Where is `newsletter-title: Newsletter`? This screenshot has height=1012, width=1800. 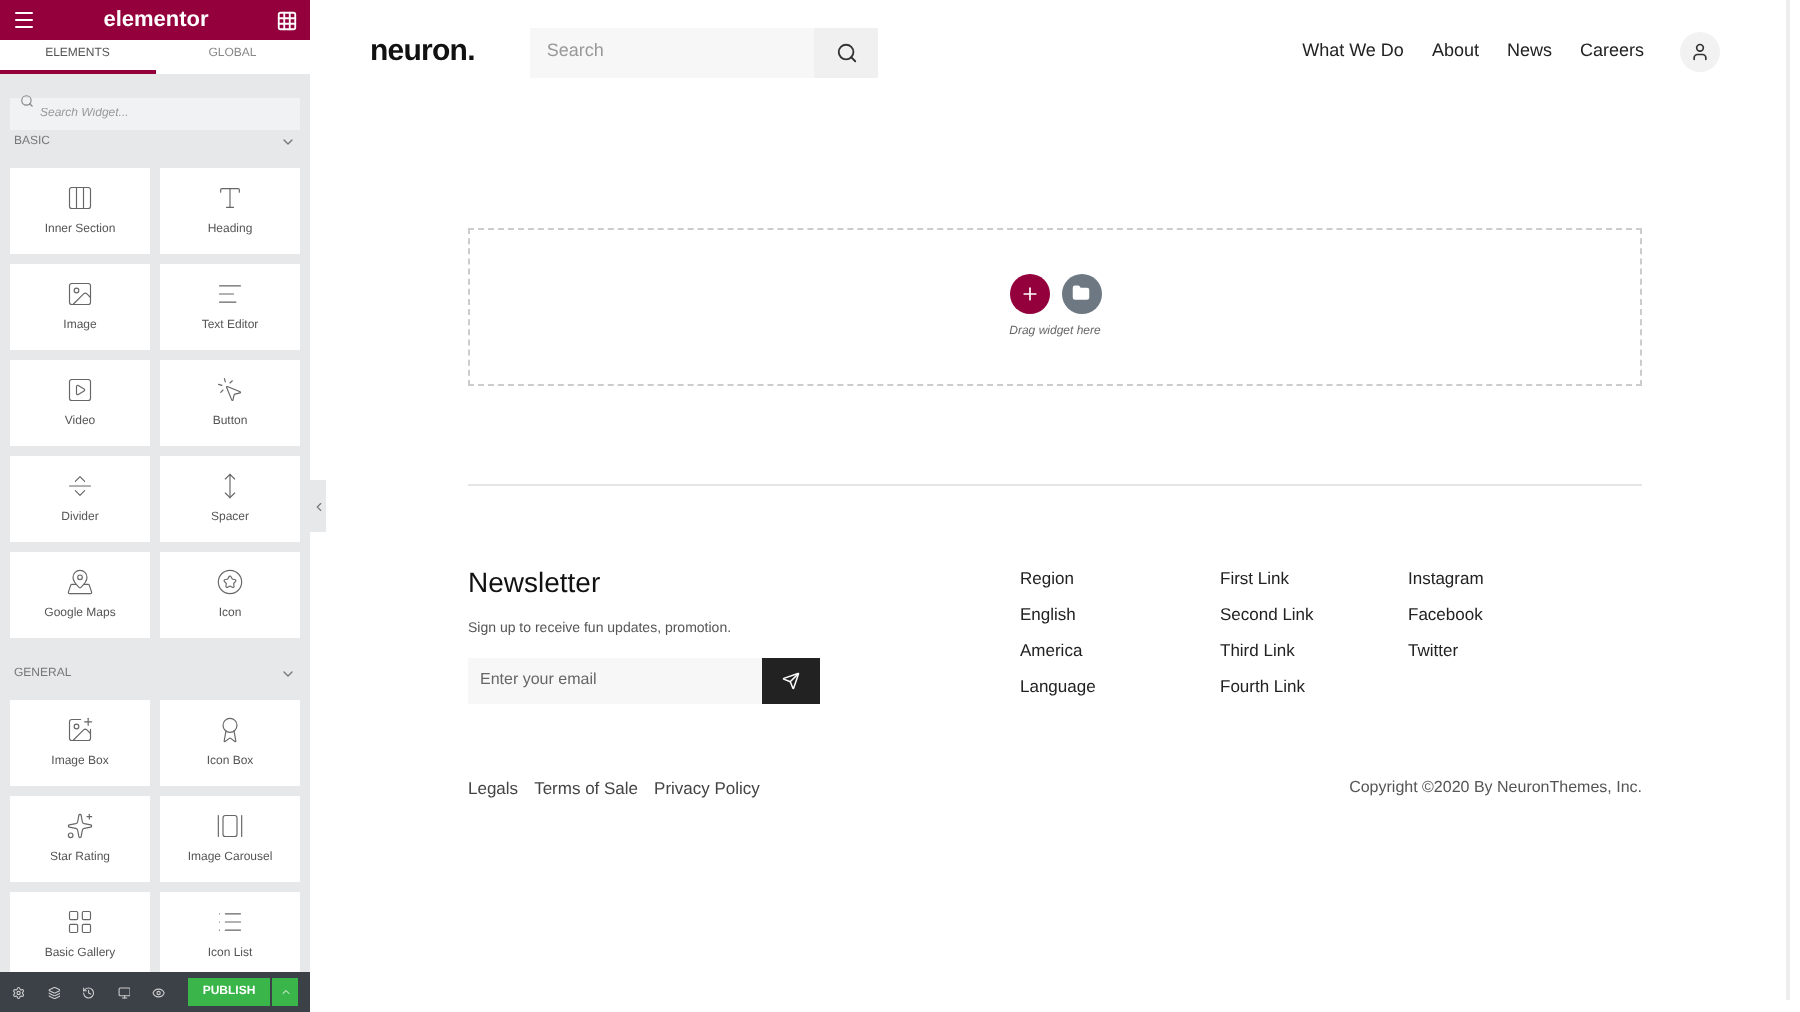
newsletter-title: Newsletter is located at coordinates (535, 583).